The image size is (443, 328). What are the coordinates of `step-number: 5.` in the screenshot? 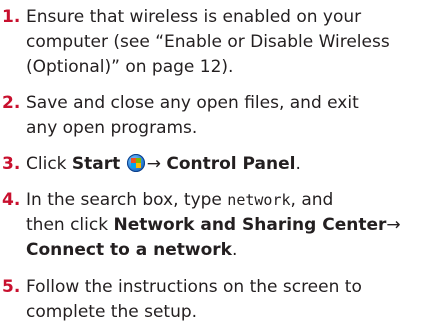 It's located at (11, 287).